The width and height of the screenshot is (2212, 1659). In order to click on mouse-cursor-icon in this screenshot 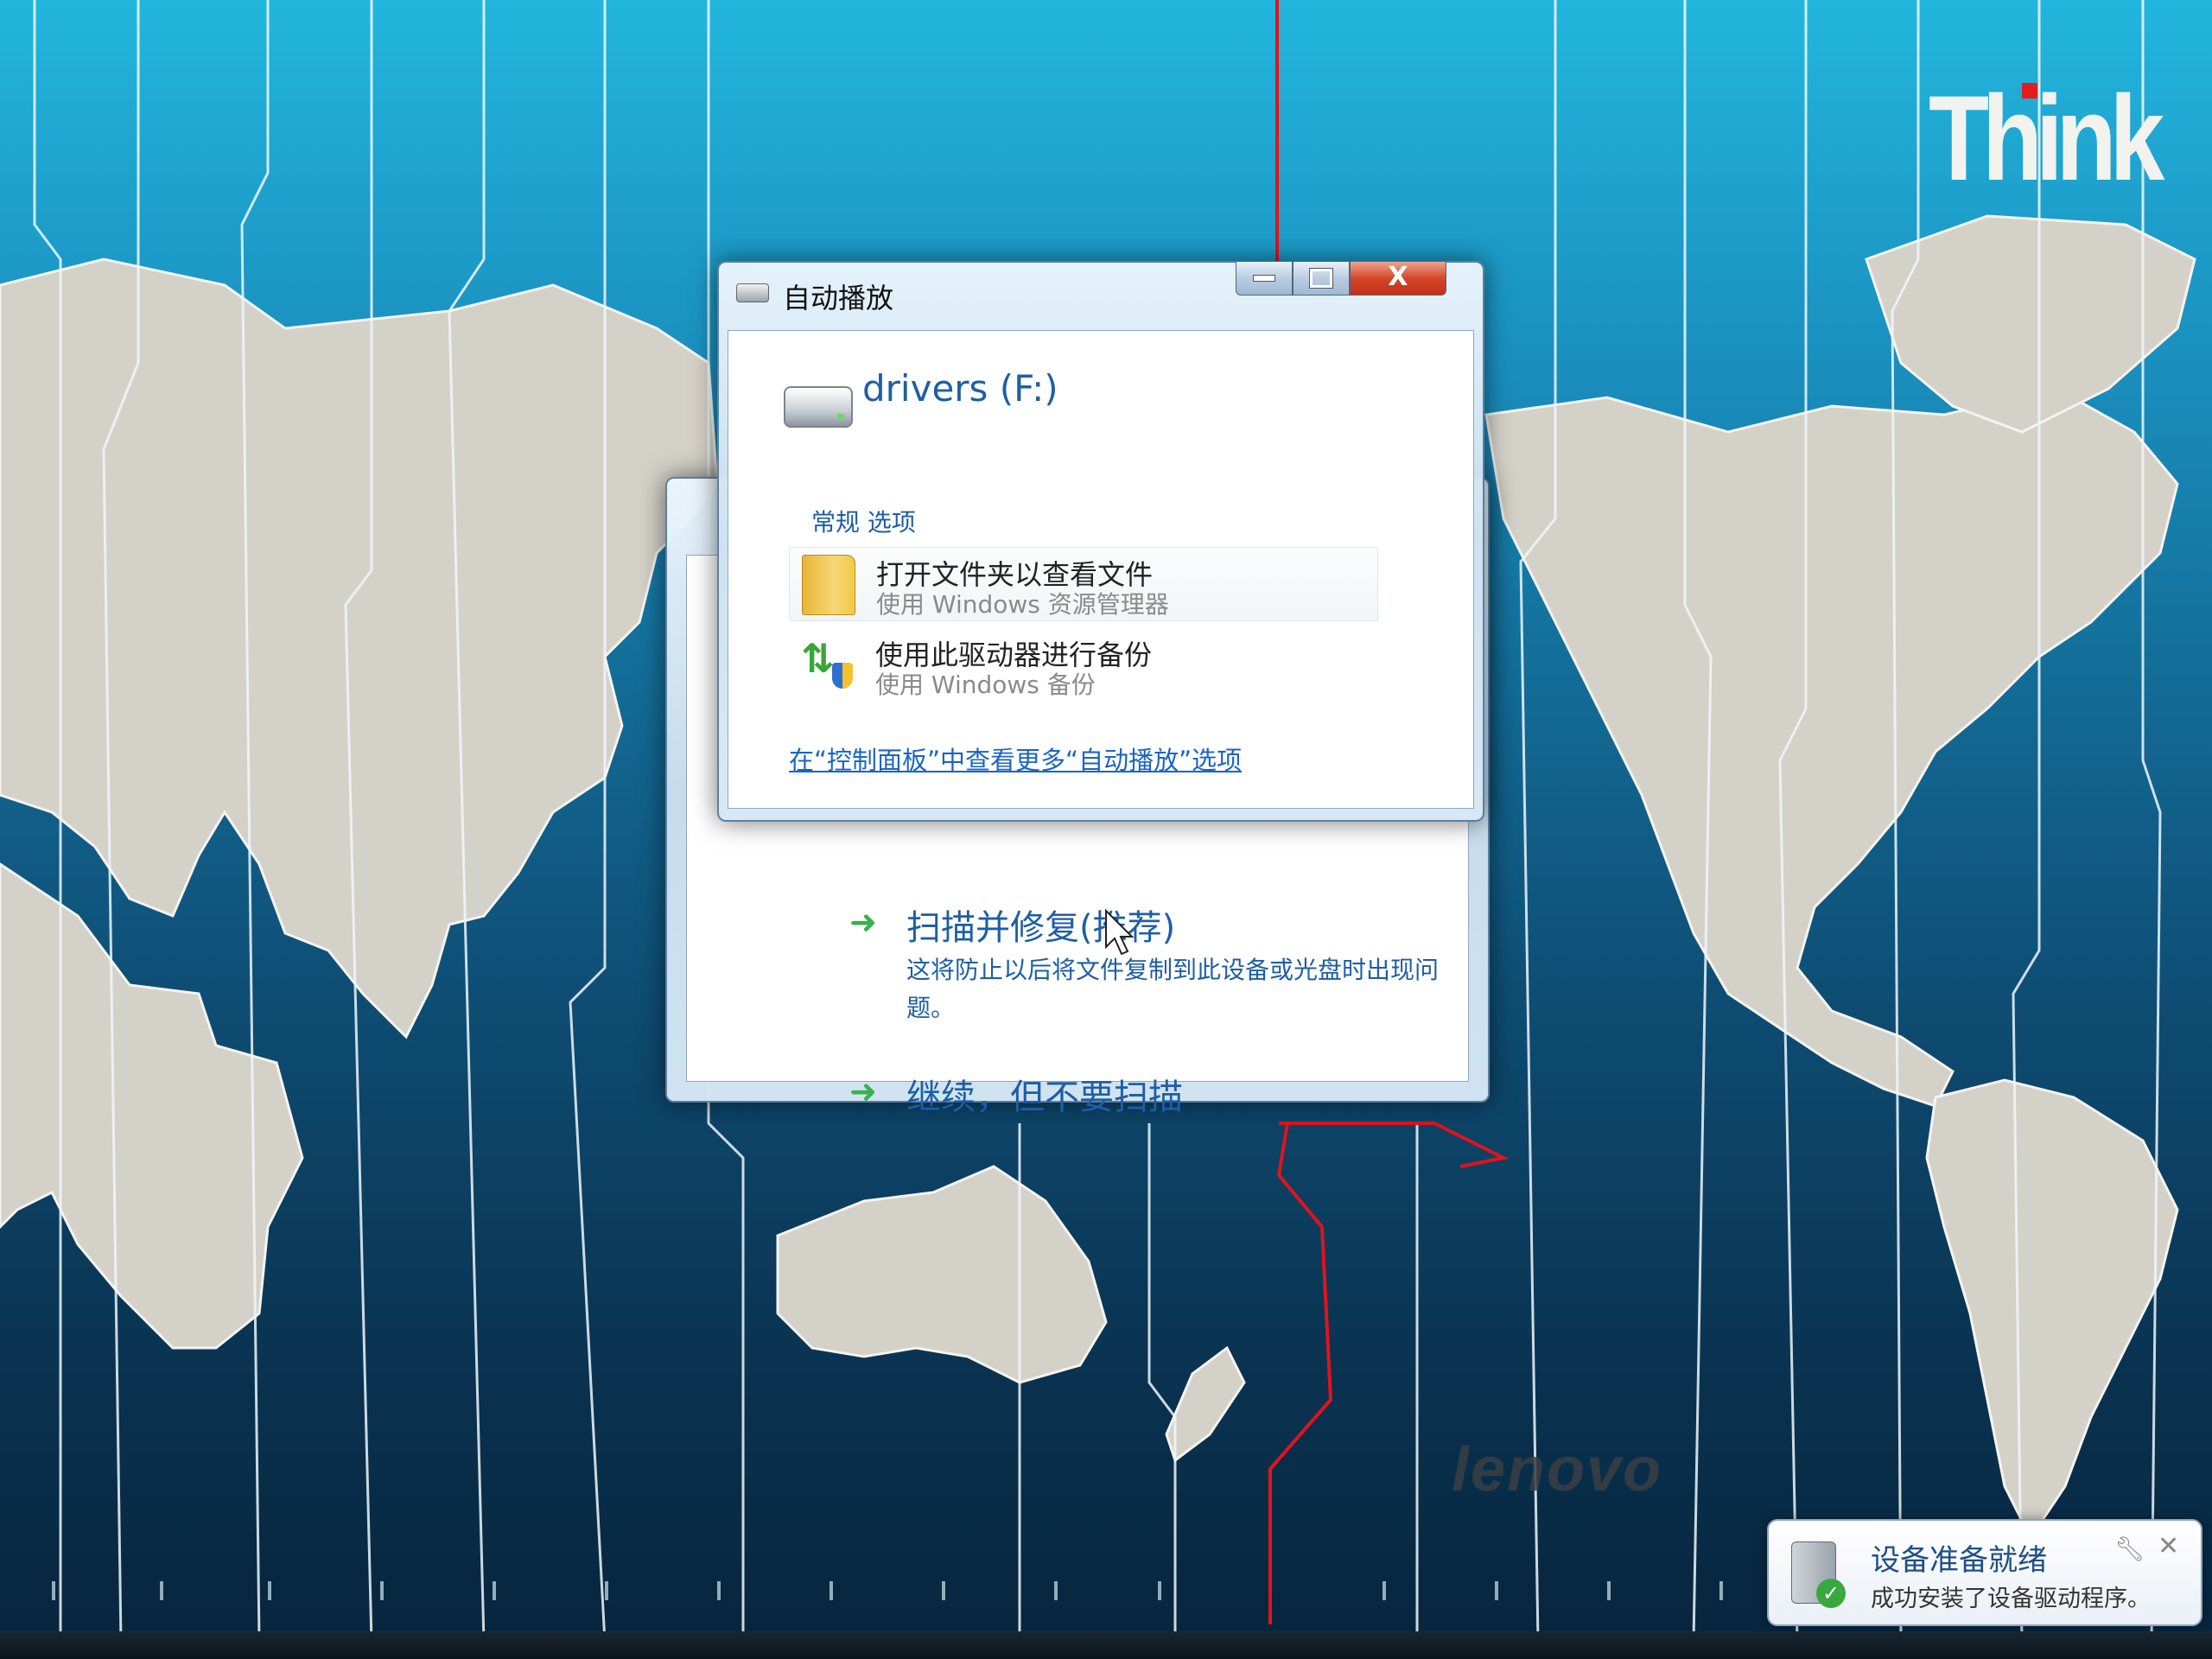, I will do `click(1120, 932)`.